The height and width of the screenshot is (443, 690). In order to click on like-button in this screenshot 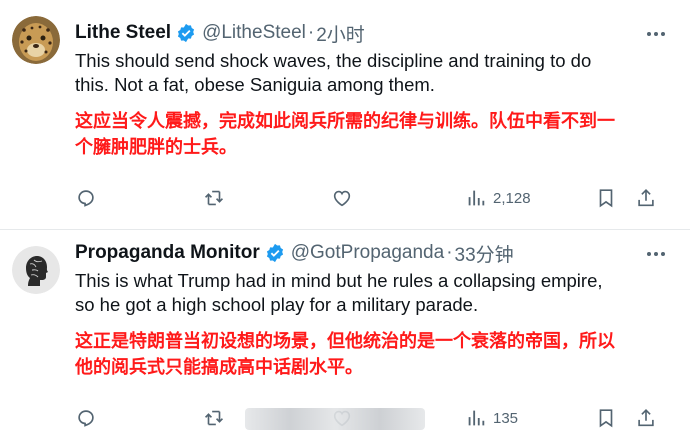, I will do `click(342, 198)`.